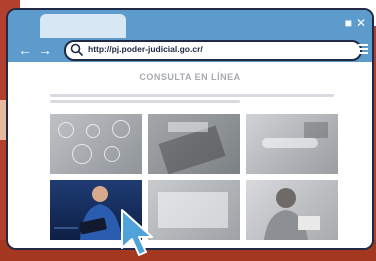 This screenshot has width=376, height=261. Describe the element at coordinates (66, 130) in the screenshot. I see `network-icon` at that location.